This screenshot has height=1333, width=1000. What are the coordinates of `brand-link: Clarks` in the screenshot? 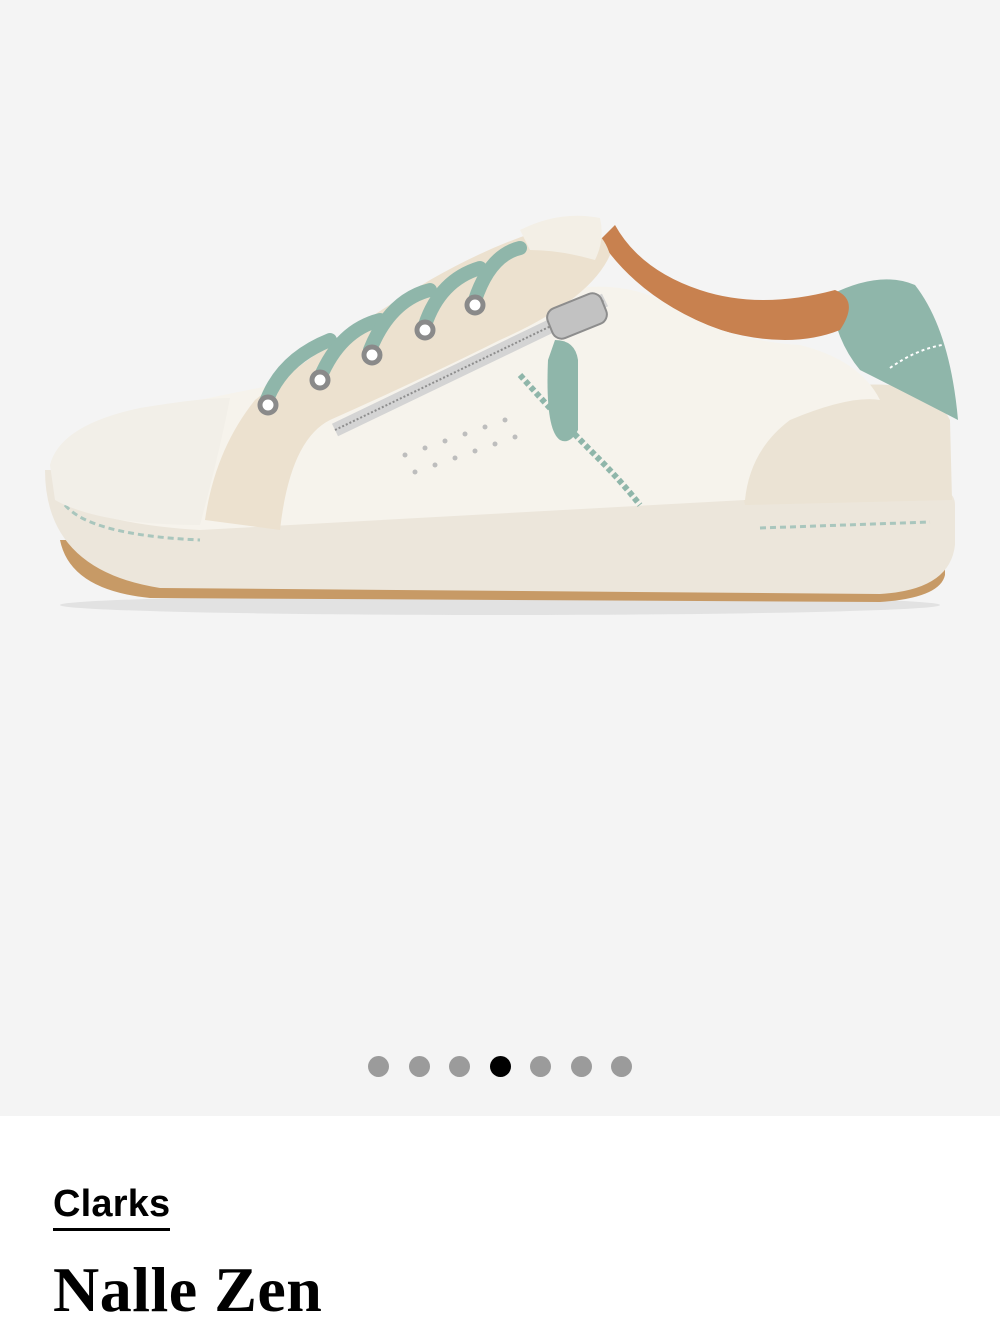 It's located at (112, 1206).